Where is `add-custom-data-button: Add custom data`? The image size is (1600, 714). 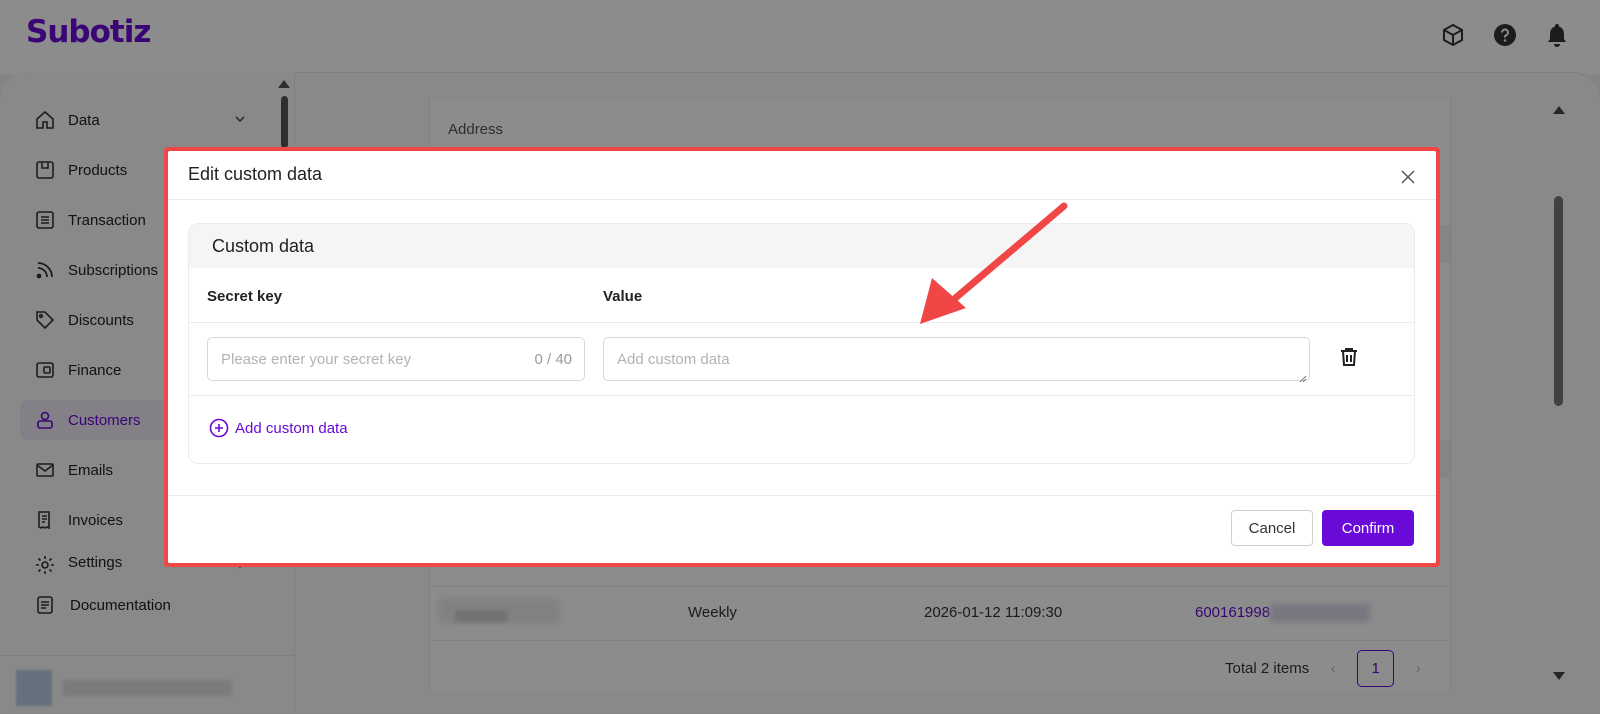
add-custom-data-button: Add custom data is located at coordinates (278, 428).